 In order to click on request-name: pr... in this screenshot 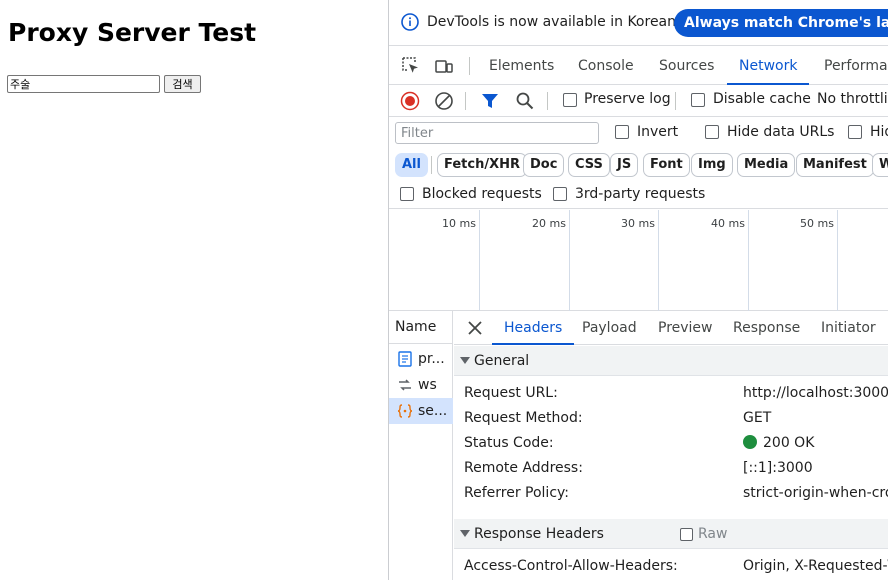, I will do `click(431, 359)`.